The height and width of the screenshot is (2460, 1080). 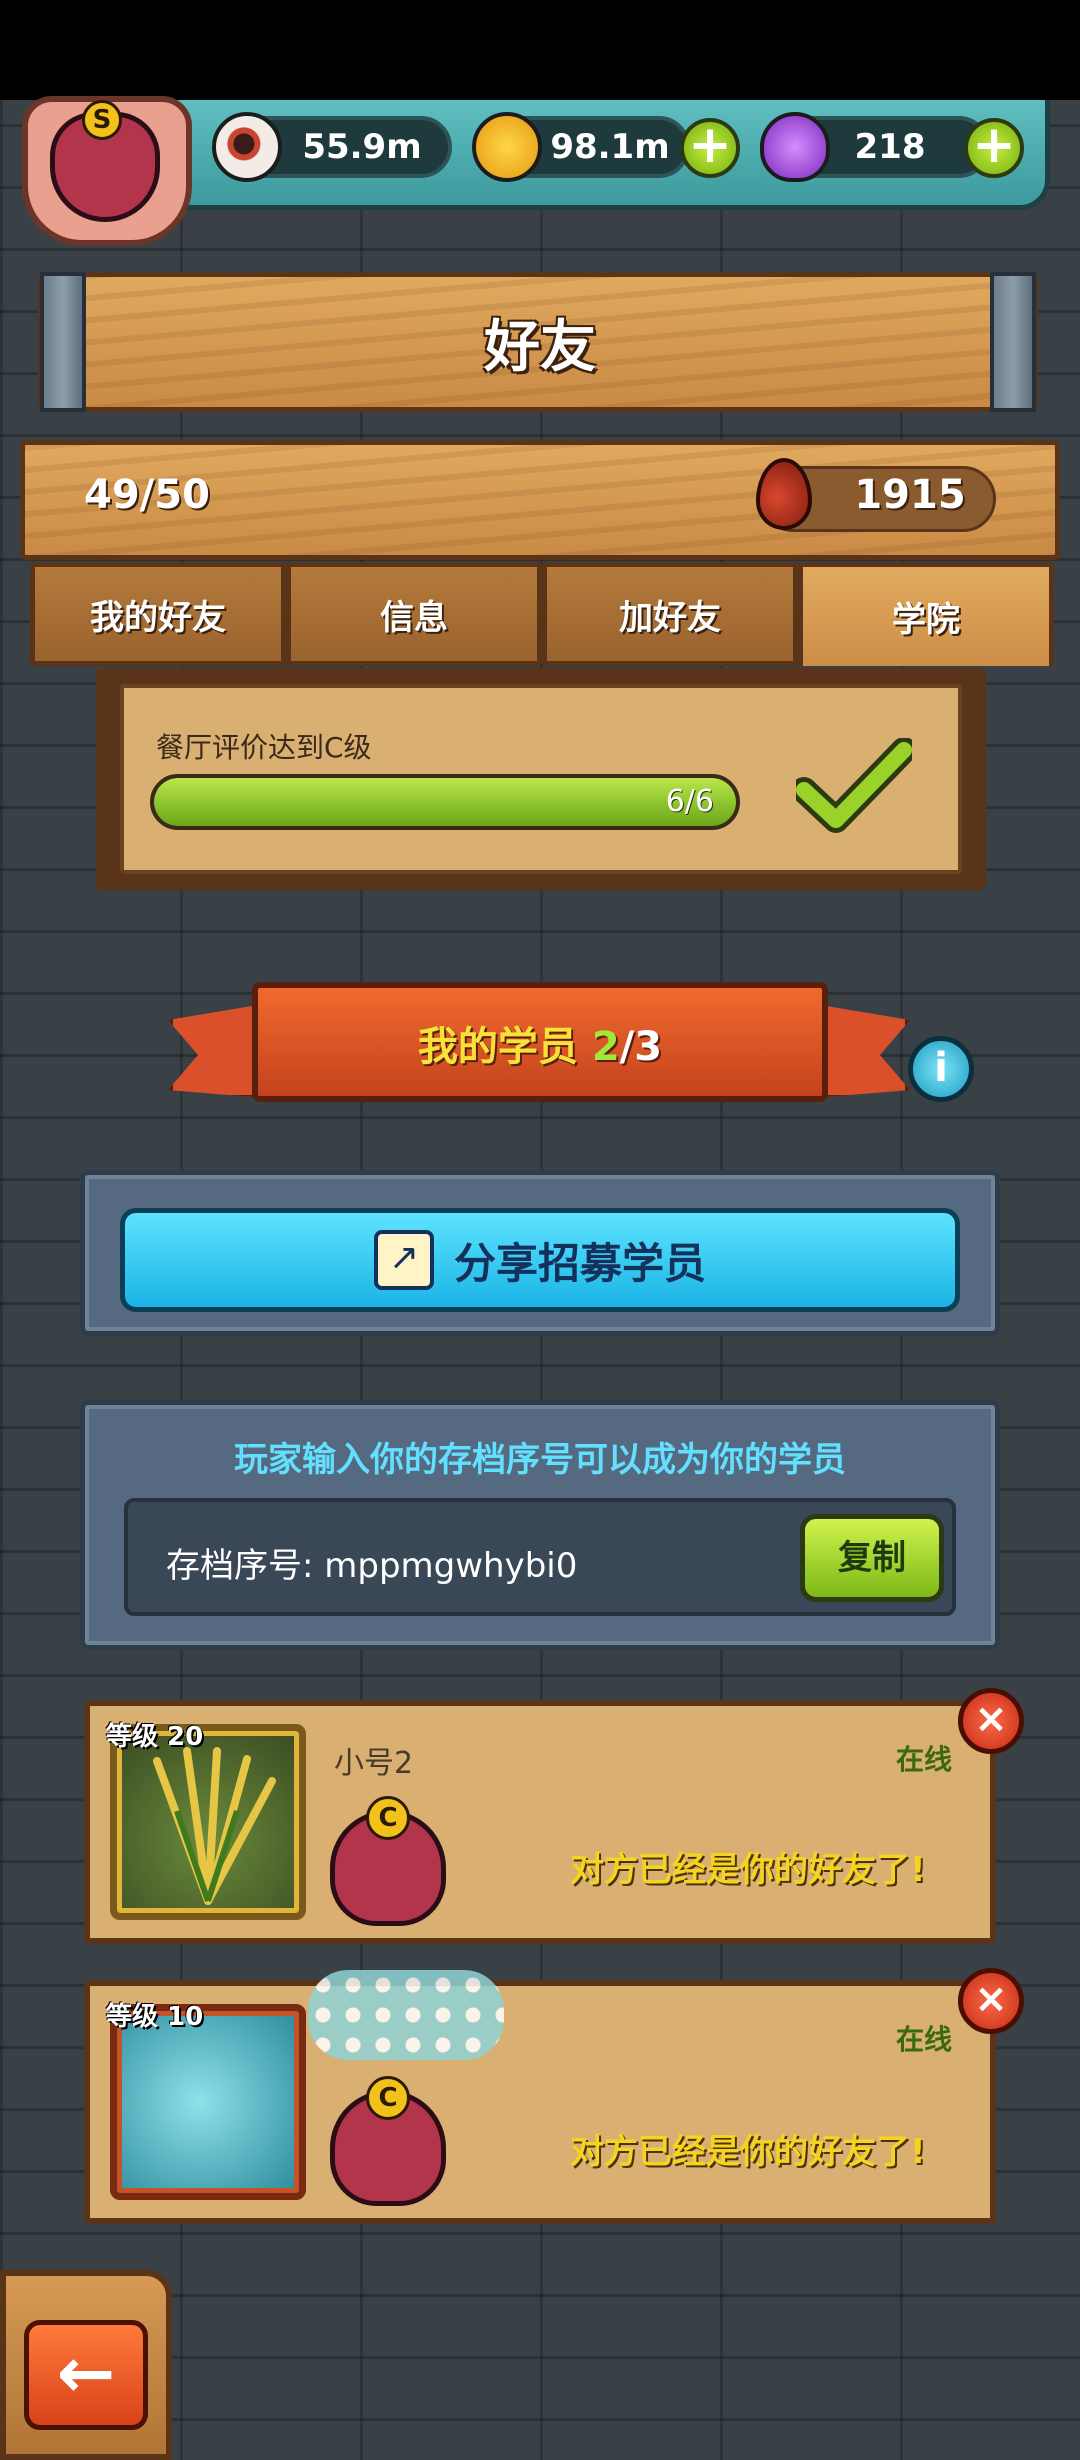 I want to click on tab-add-friend: 加好友, so click(x=670, y=614).